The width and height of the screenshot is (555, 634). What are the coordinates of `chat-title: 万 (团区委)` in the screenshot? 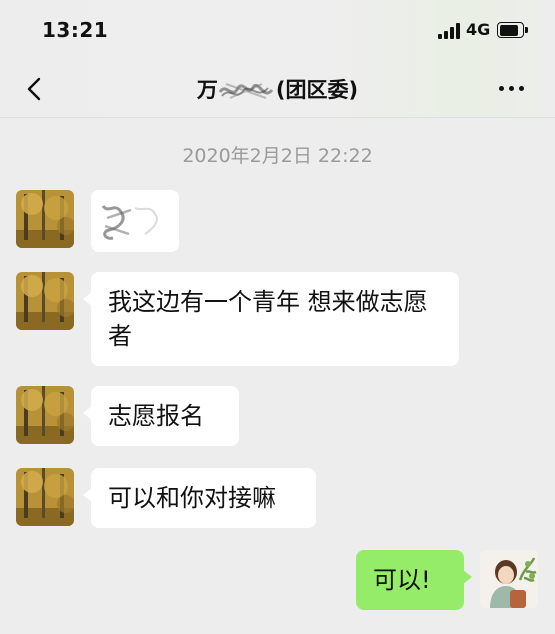 It's located at (277, 89).